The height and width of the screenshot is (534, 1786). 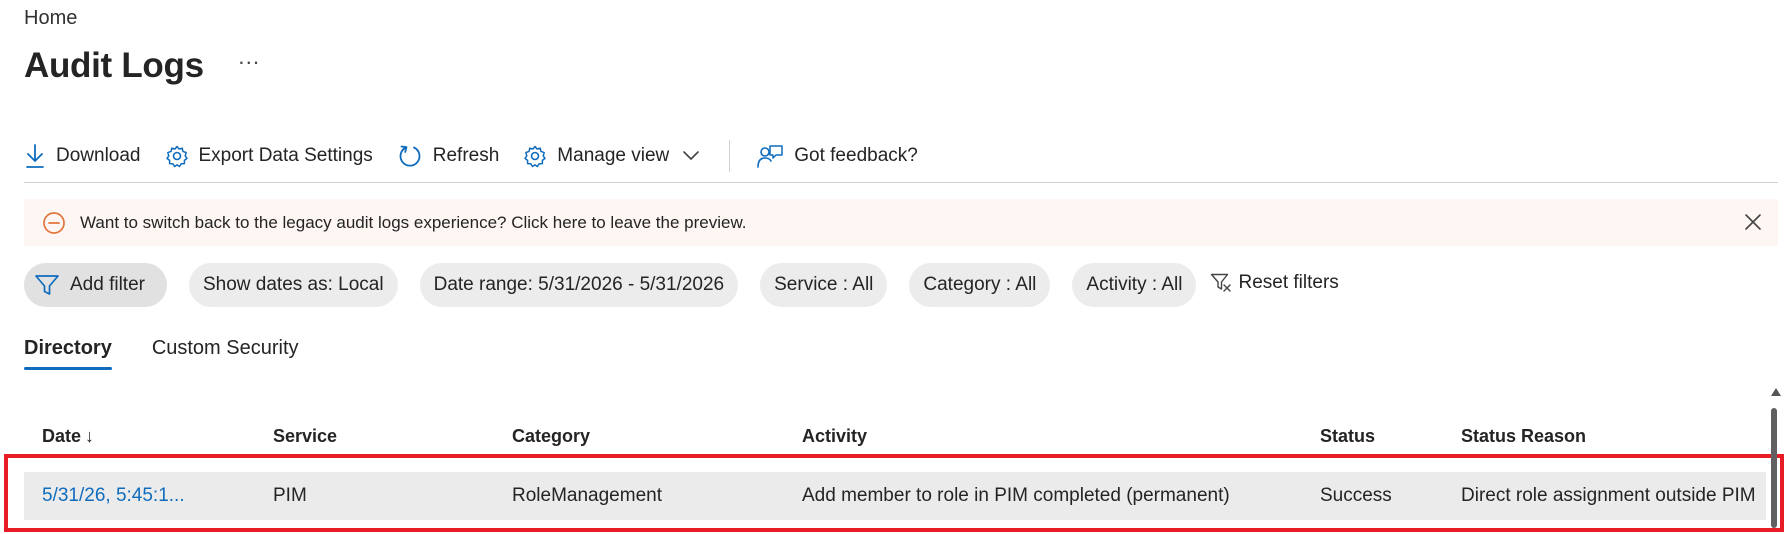 What do you see at coordinates (1753, 222) in the screenshot?
I see `close-icon` at bounding box center [1753, 222].